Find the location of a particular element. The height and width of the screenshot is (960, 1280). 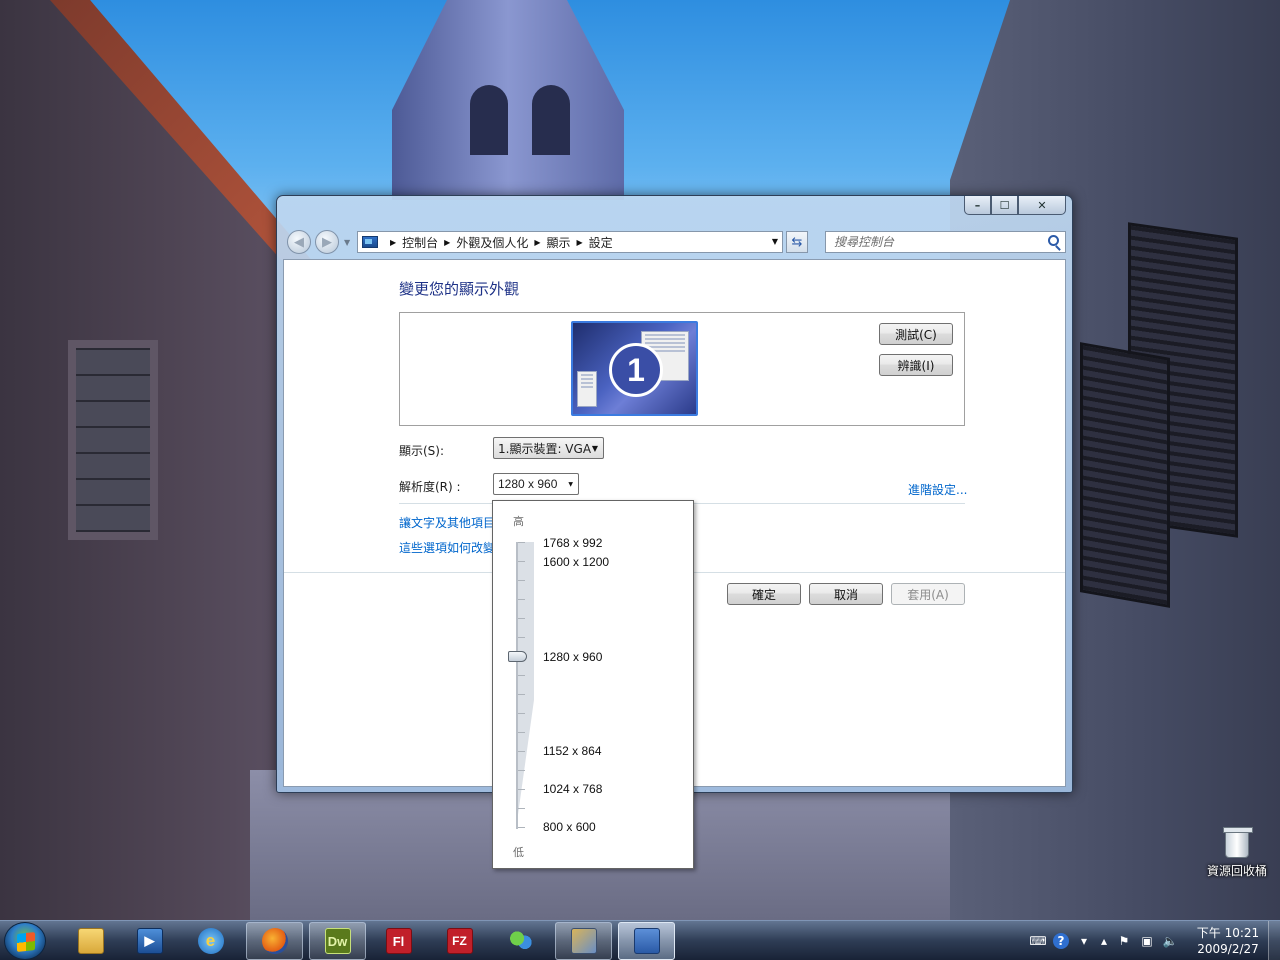

keyboard-icon: ⌨ is located at coordinates (1037, 941).